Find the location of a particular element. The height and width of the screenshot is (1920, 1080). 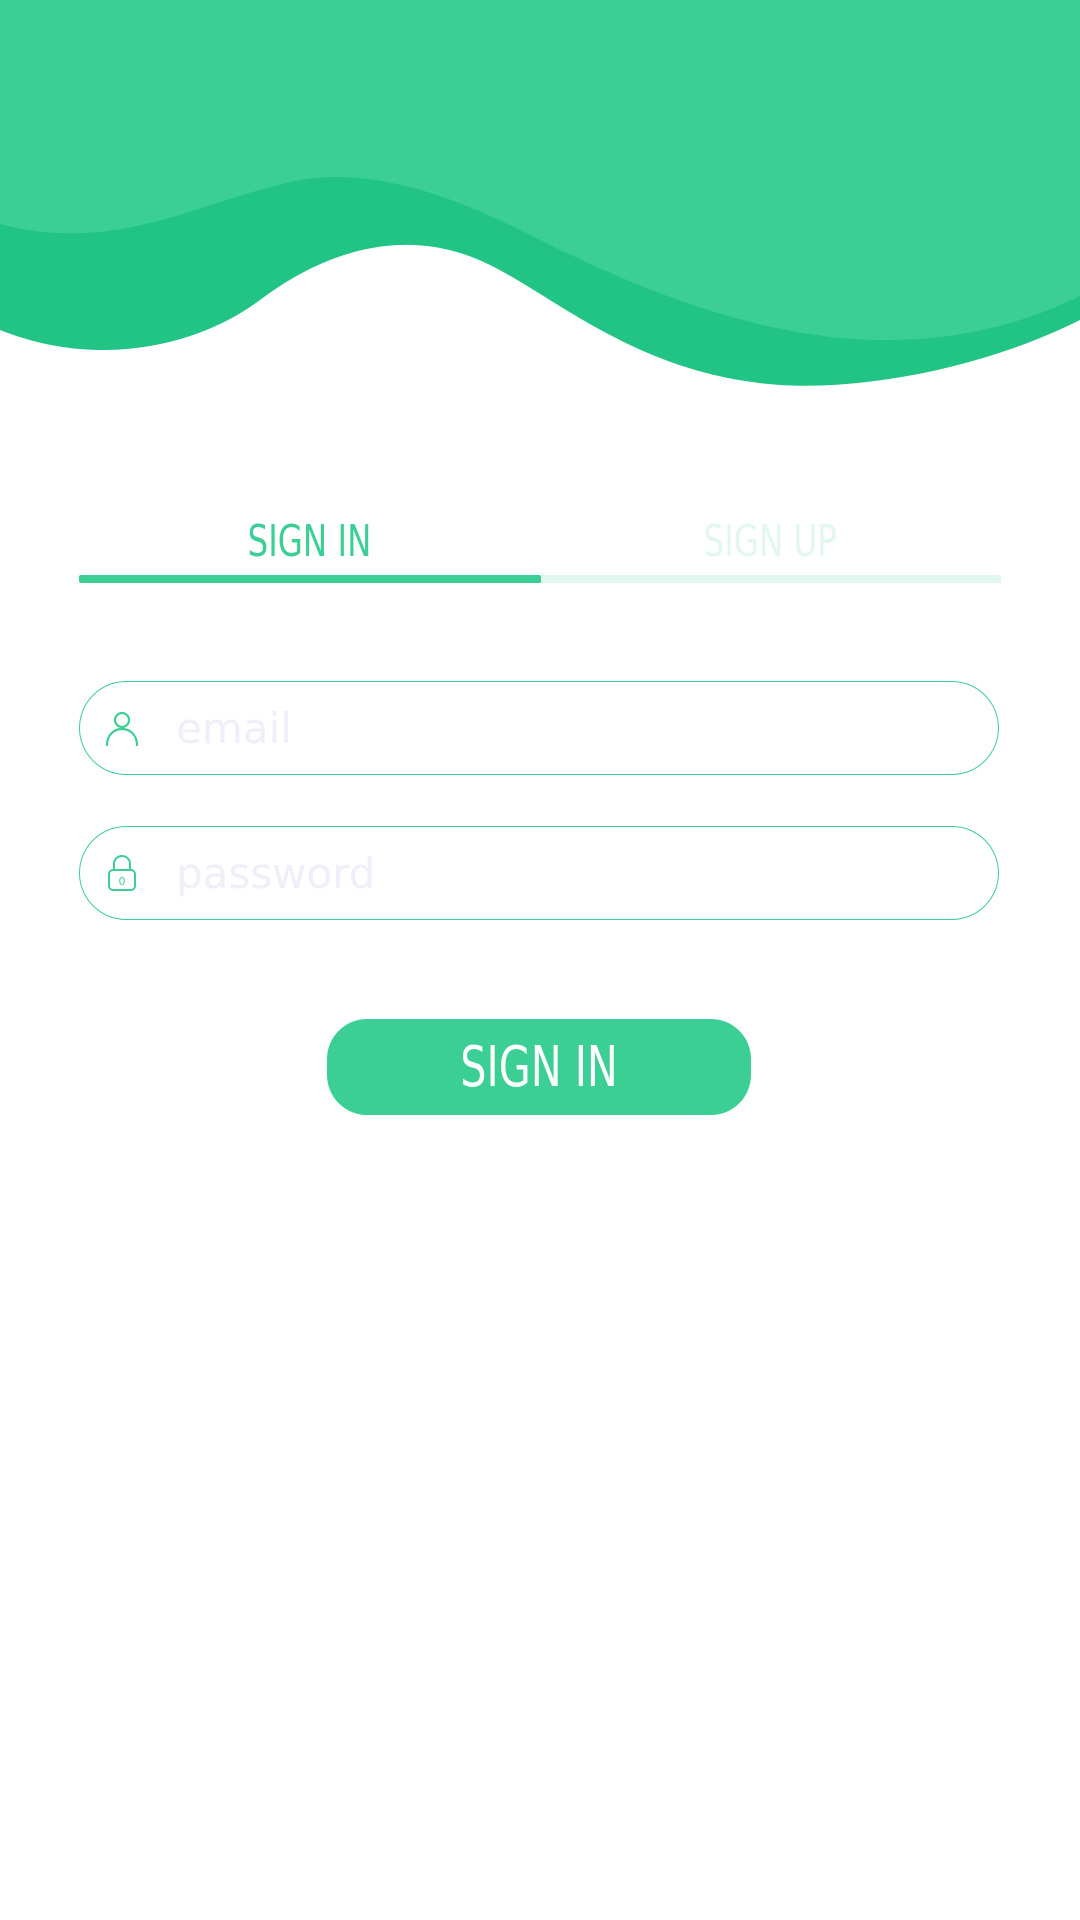

tab-sign-up: SIGN UP is located at coordinates (770, 541).